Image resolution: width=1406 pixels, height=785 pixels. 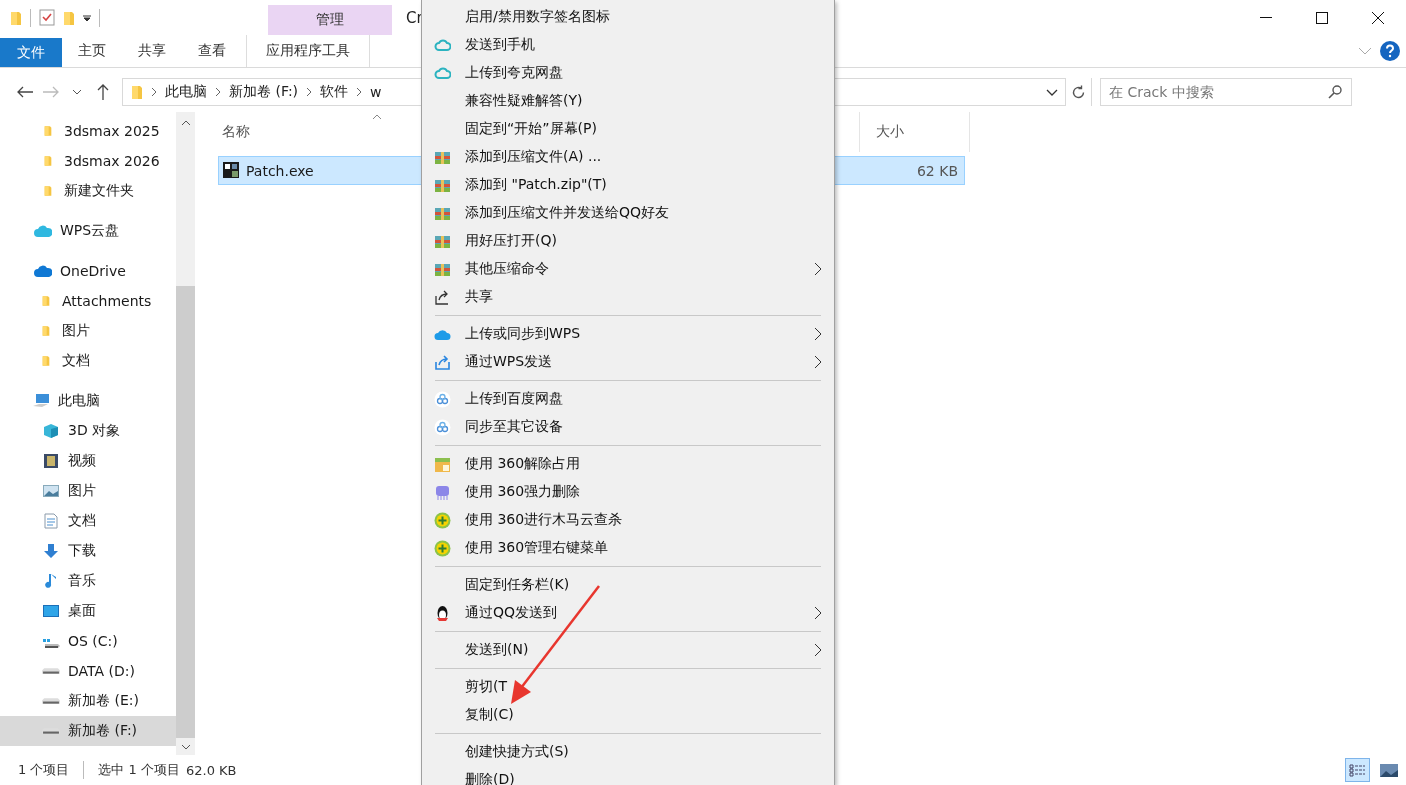 What do you see at coordinates (51, 491) in the screenshot?
I see `picture-icon` at bounding box center [51, 491].